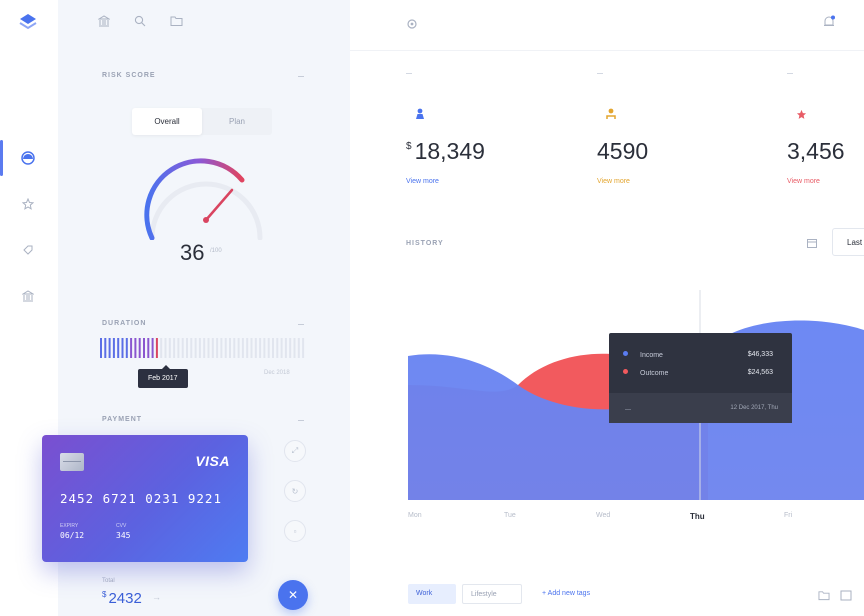  I want to click on toggle-plan: Plan, so click(237, 121).